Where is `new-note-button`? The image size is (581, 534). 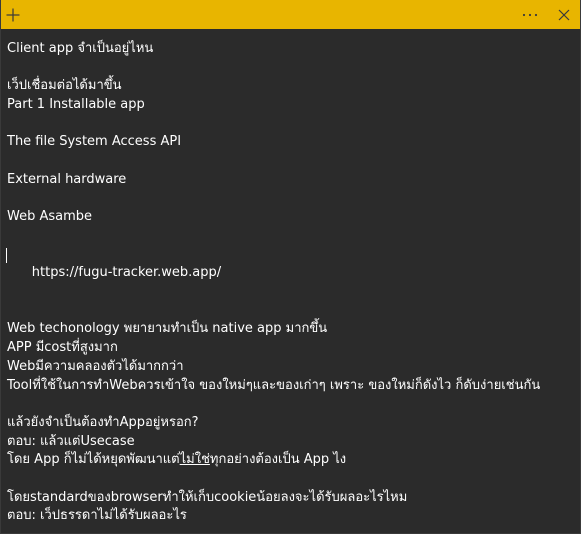 new-note-button is located at coordinates (13, 14).